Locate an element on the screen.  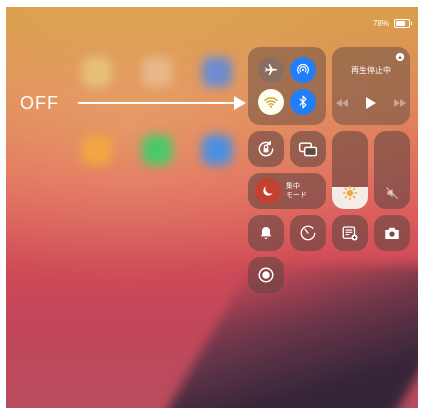
focus-mode-circle is located at coordinates (268, 191).